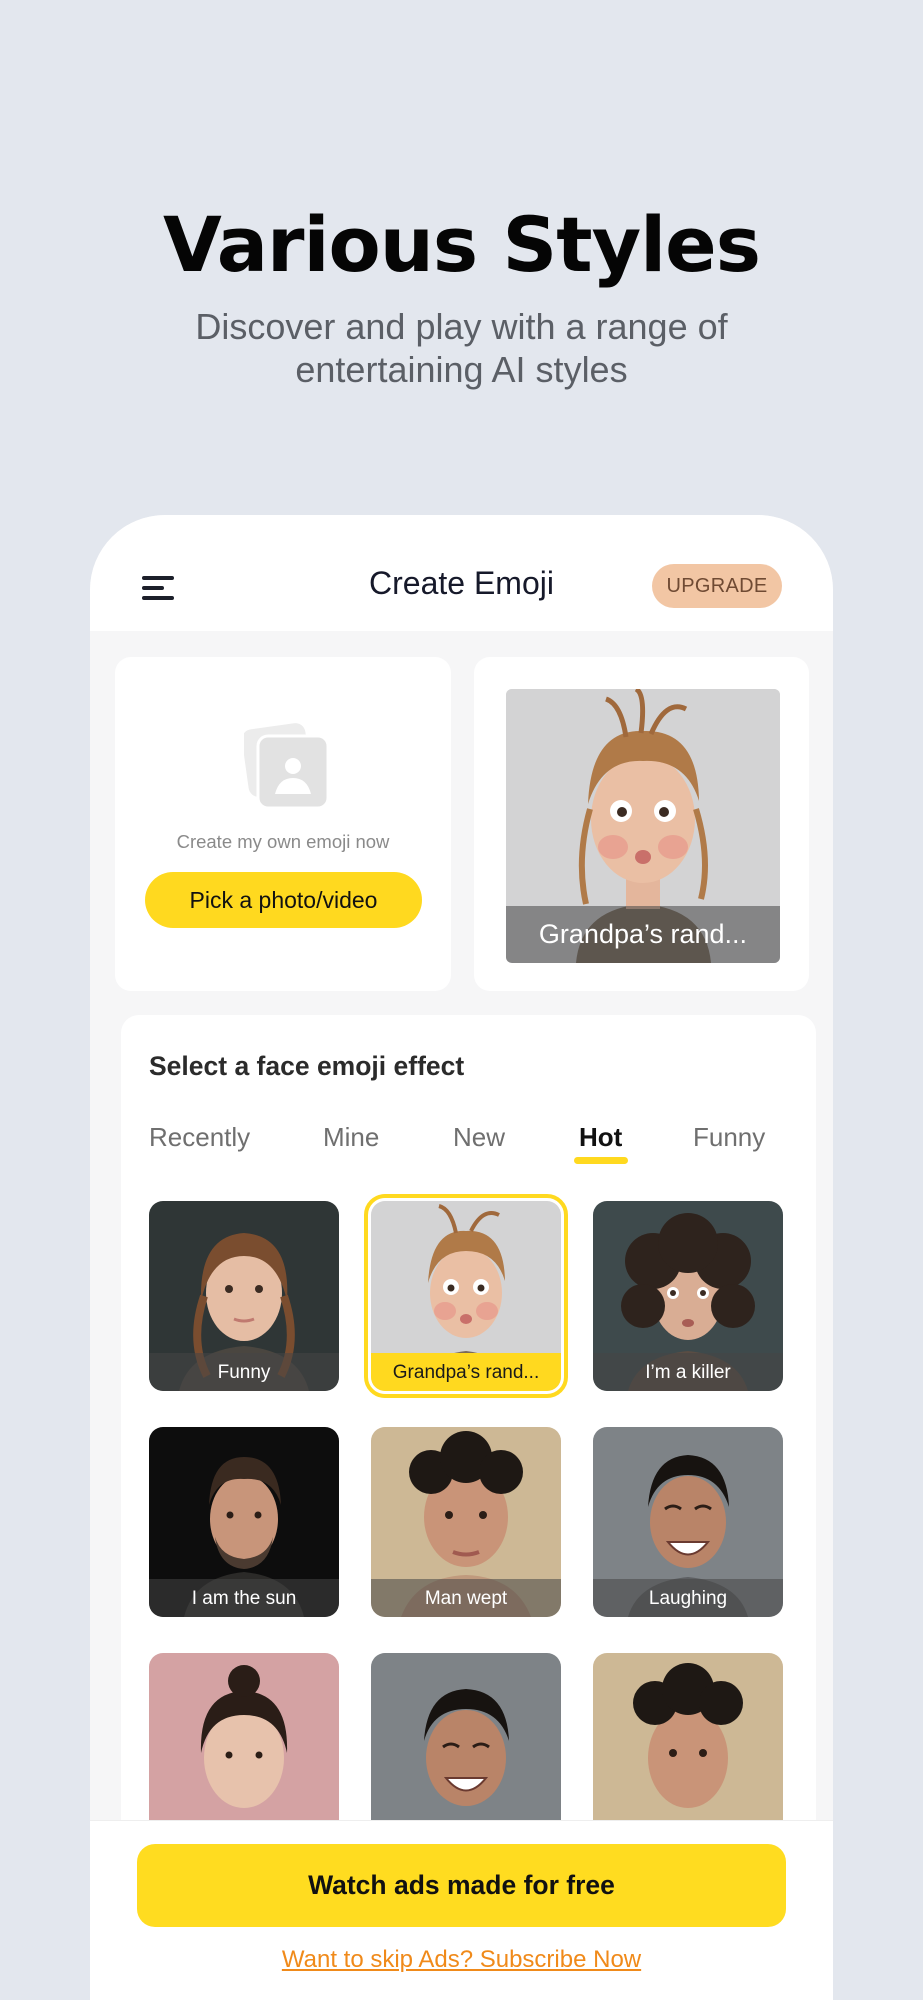 Image resolution: width=923 pixels, height=2000 pixels. I want to click on effect-item-i-am-the-sun: I am the sun, so click(244, 1522).